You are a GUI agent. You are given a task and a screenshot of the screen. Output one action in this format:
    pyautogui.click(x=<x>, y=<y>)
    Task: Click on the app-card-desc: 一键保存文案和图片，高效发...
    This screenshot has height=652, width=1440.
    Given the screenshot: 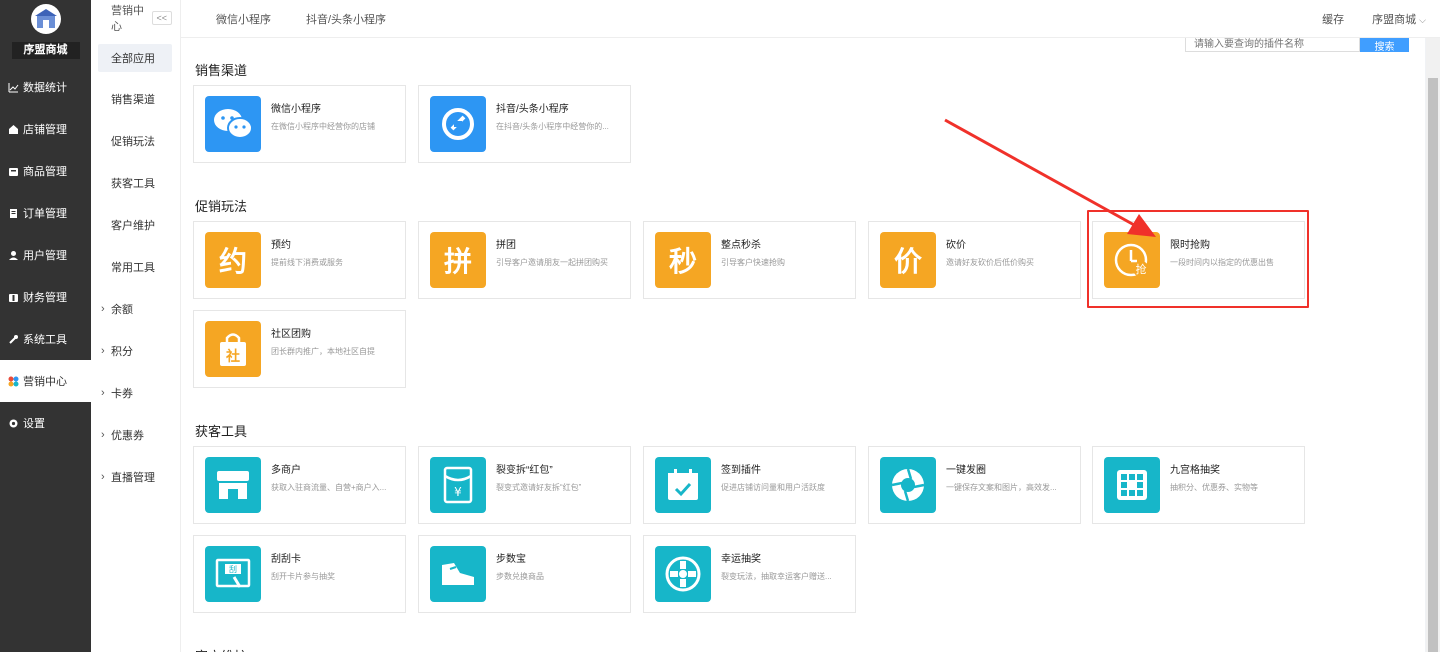 What is the action you would take?
    pyautogui.click(x=1001, y=487)
    